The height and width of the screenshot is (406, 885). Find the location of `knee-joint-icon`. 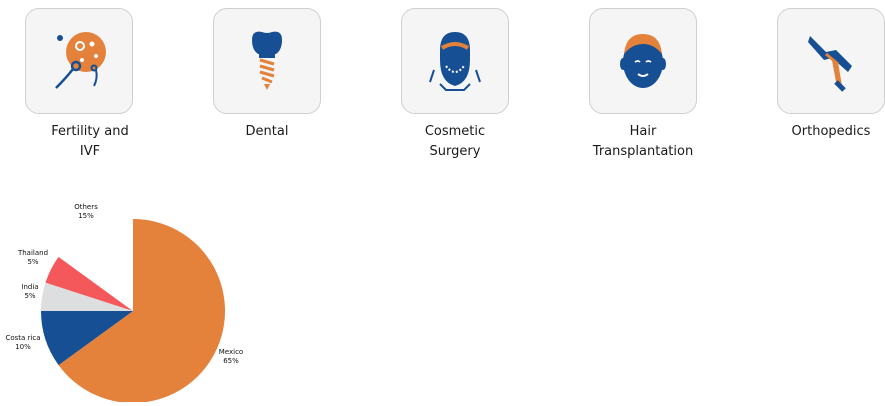

knee-joint-icon is located at coordinates (830, 64).